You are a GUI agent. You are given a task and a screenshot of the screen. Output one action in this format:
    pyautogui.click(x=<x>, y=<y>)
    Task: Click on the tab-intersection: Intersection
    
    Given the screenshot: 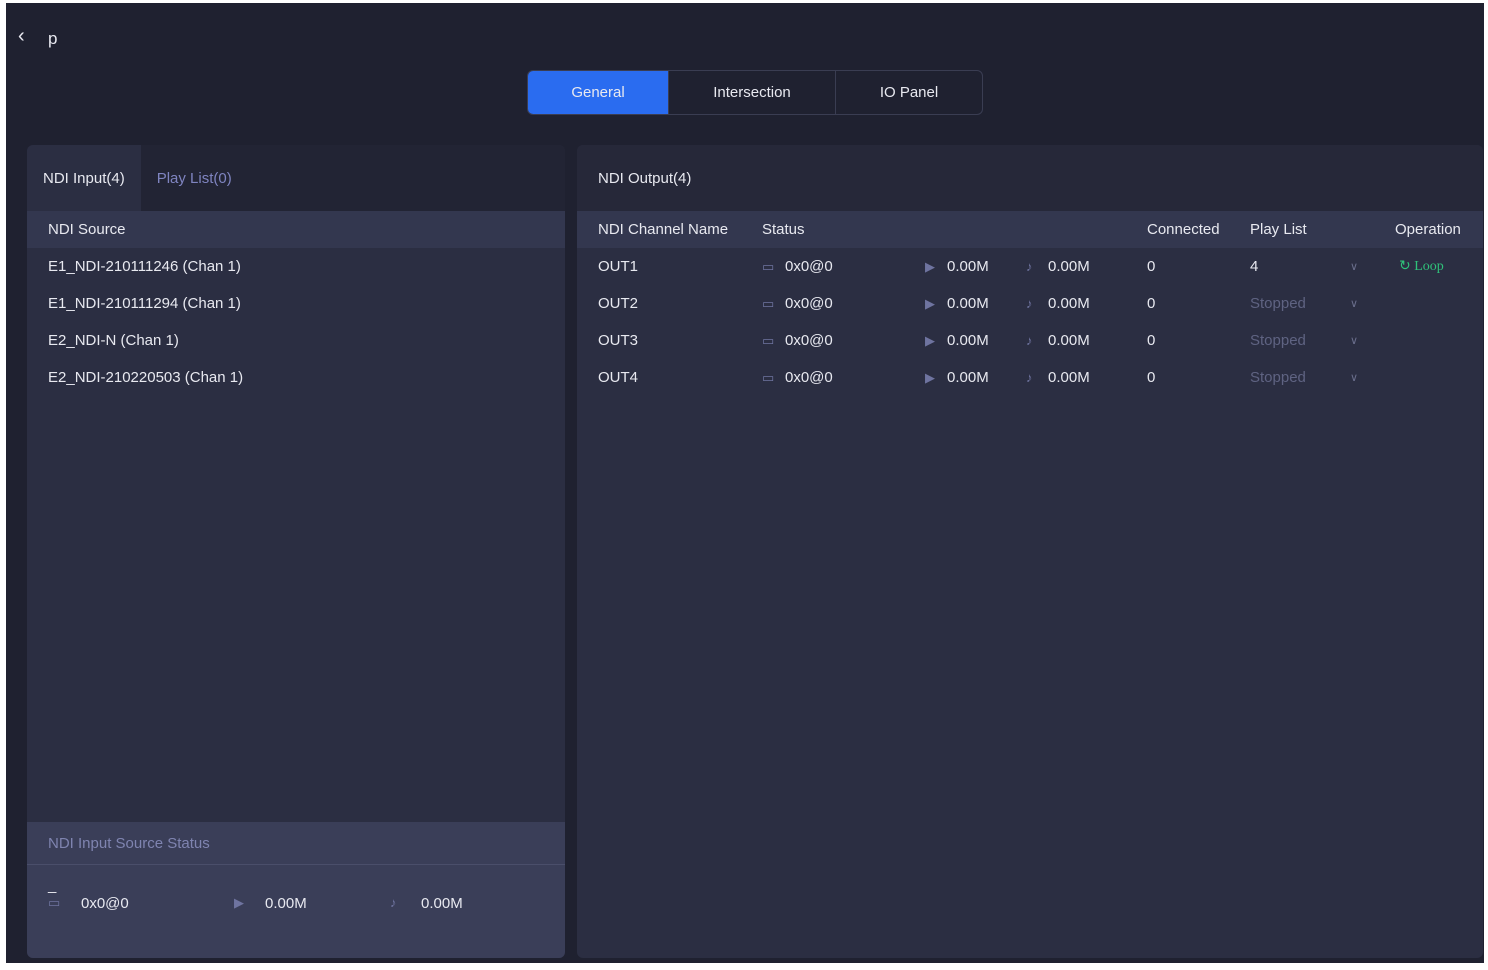 What is the action you would take?
    pyautogui.click(x=752, y=92)
    